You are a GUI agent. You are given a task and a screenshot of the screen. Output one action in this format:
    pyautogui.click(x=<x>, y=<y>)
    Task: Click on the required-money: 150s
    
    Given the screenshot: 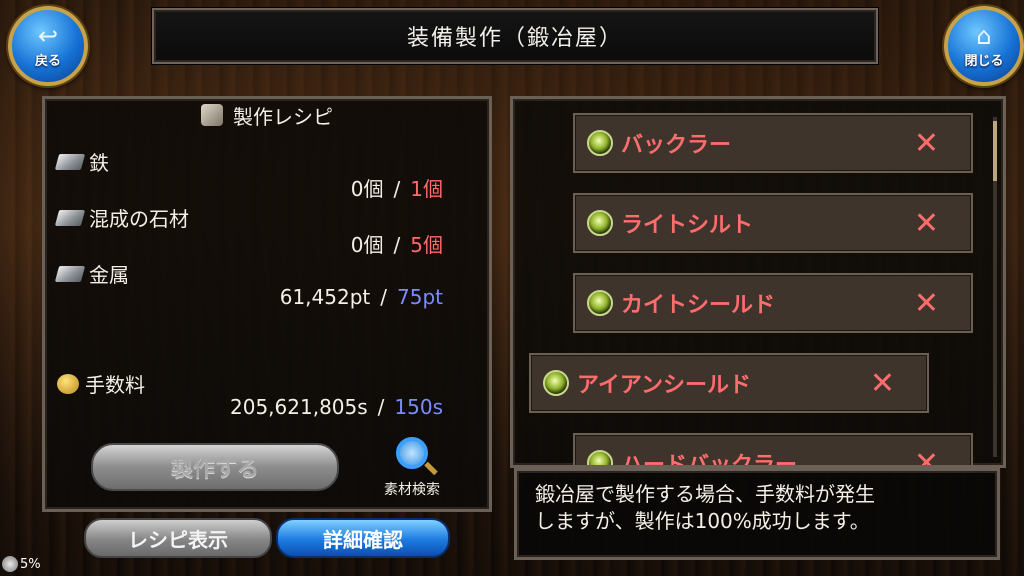 What is the action you would take?
    pyautogui.click(x=418, y=407)
    